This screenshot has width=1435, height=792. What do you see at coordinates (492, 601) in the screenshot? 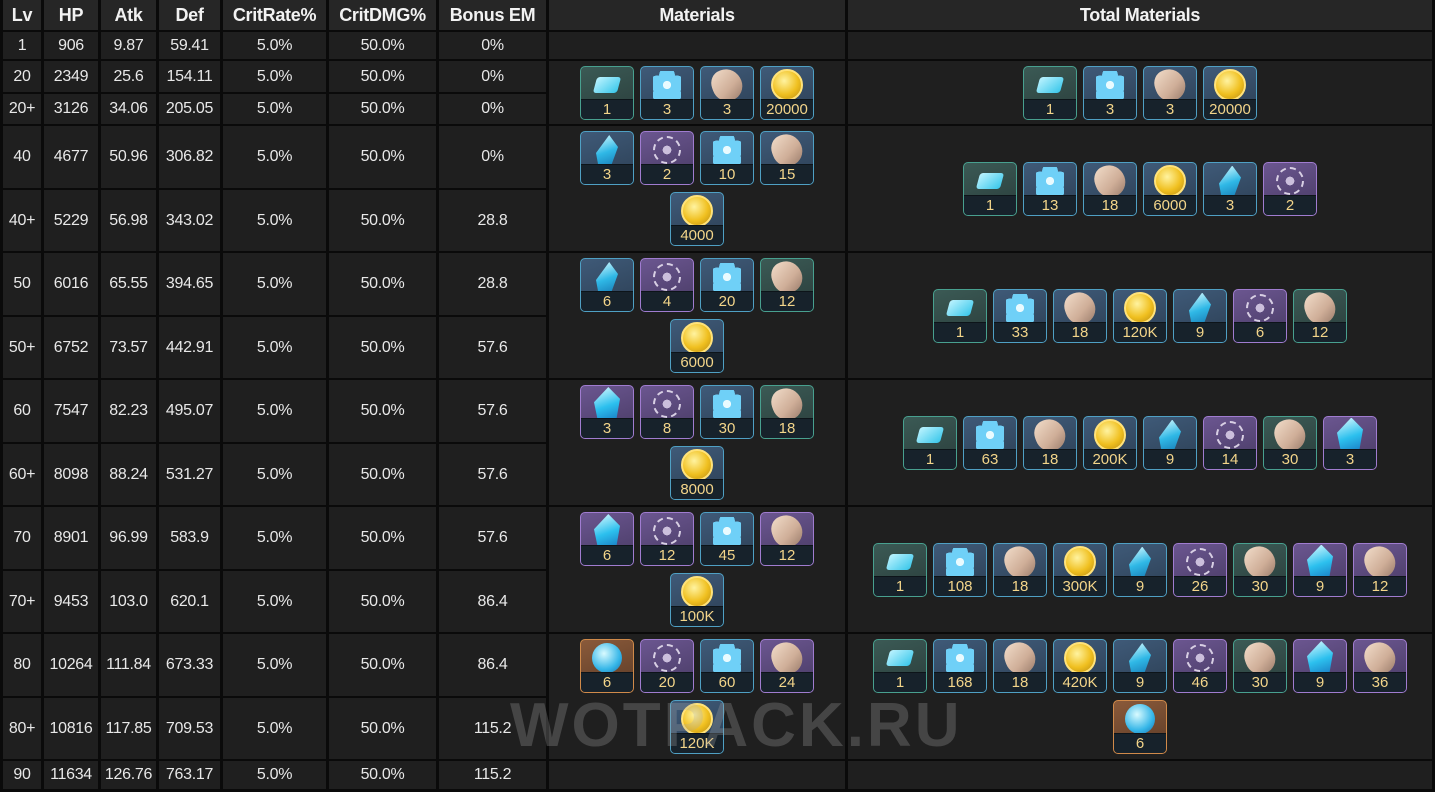
I see `cell-bonus-em: 86.4` at bounding box center [492, 601].